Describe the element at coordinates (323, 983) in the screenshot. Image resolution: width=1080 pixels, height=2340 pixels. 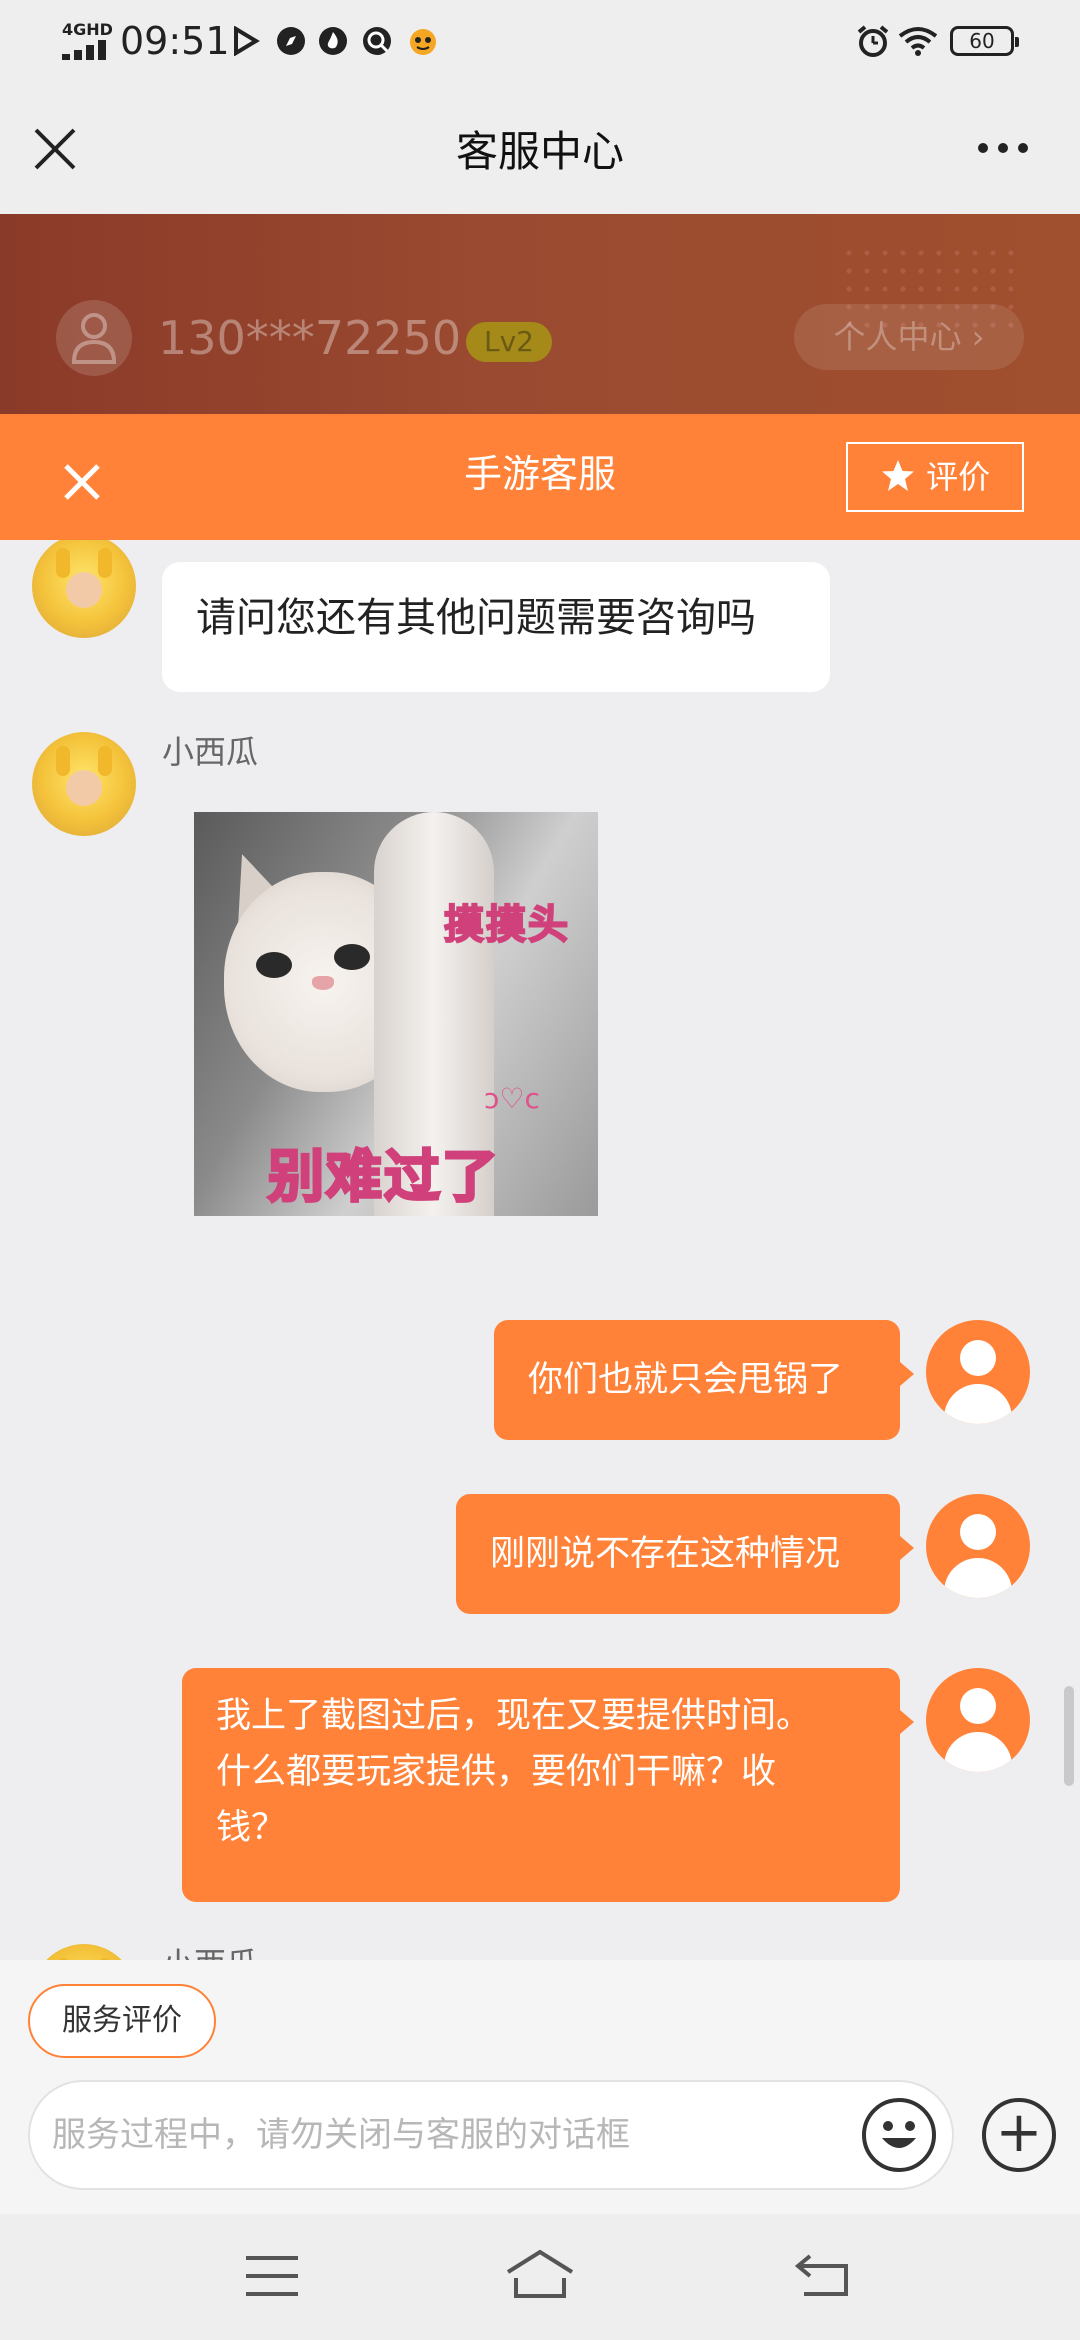
I see `cat-nose` at that location.